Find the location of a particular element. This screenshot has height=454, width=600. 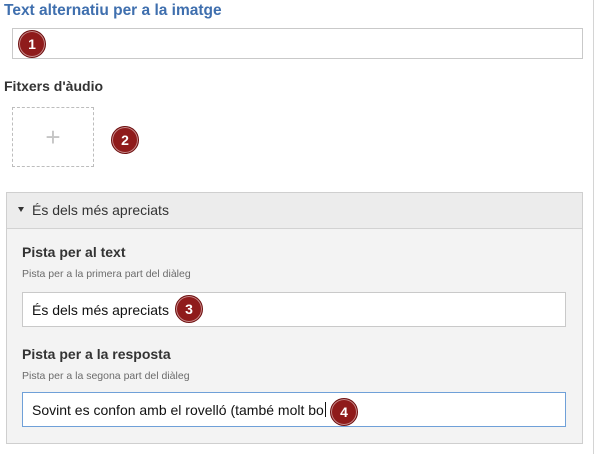

panel-right-border is located at coordinates (593, 227).